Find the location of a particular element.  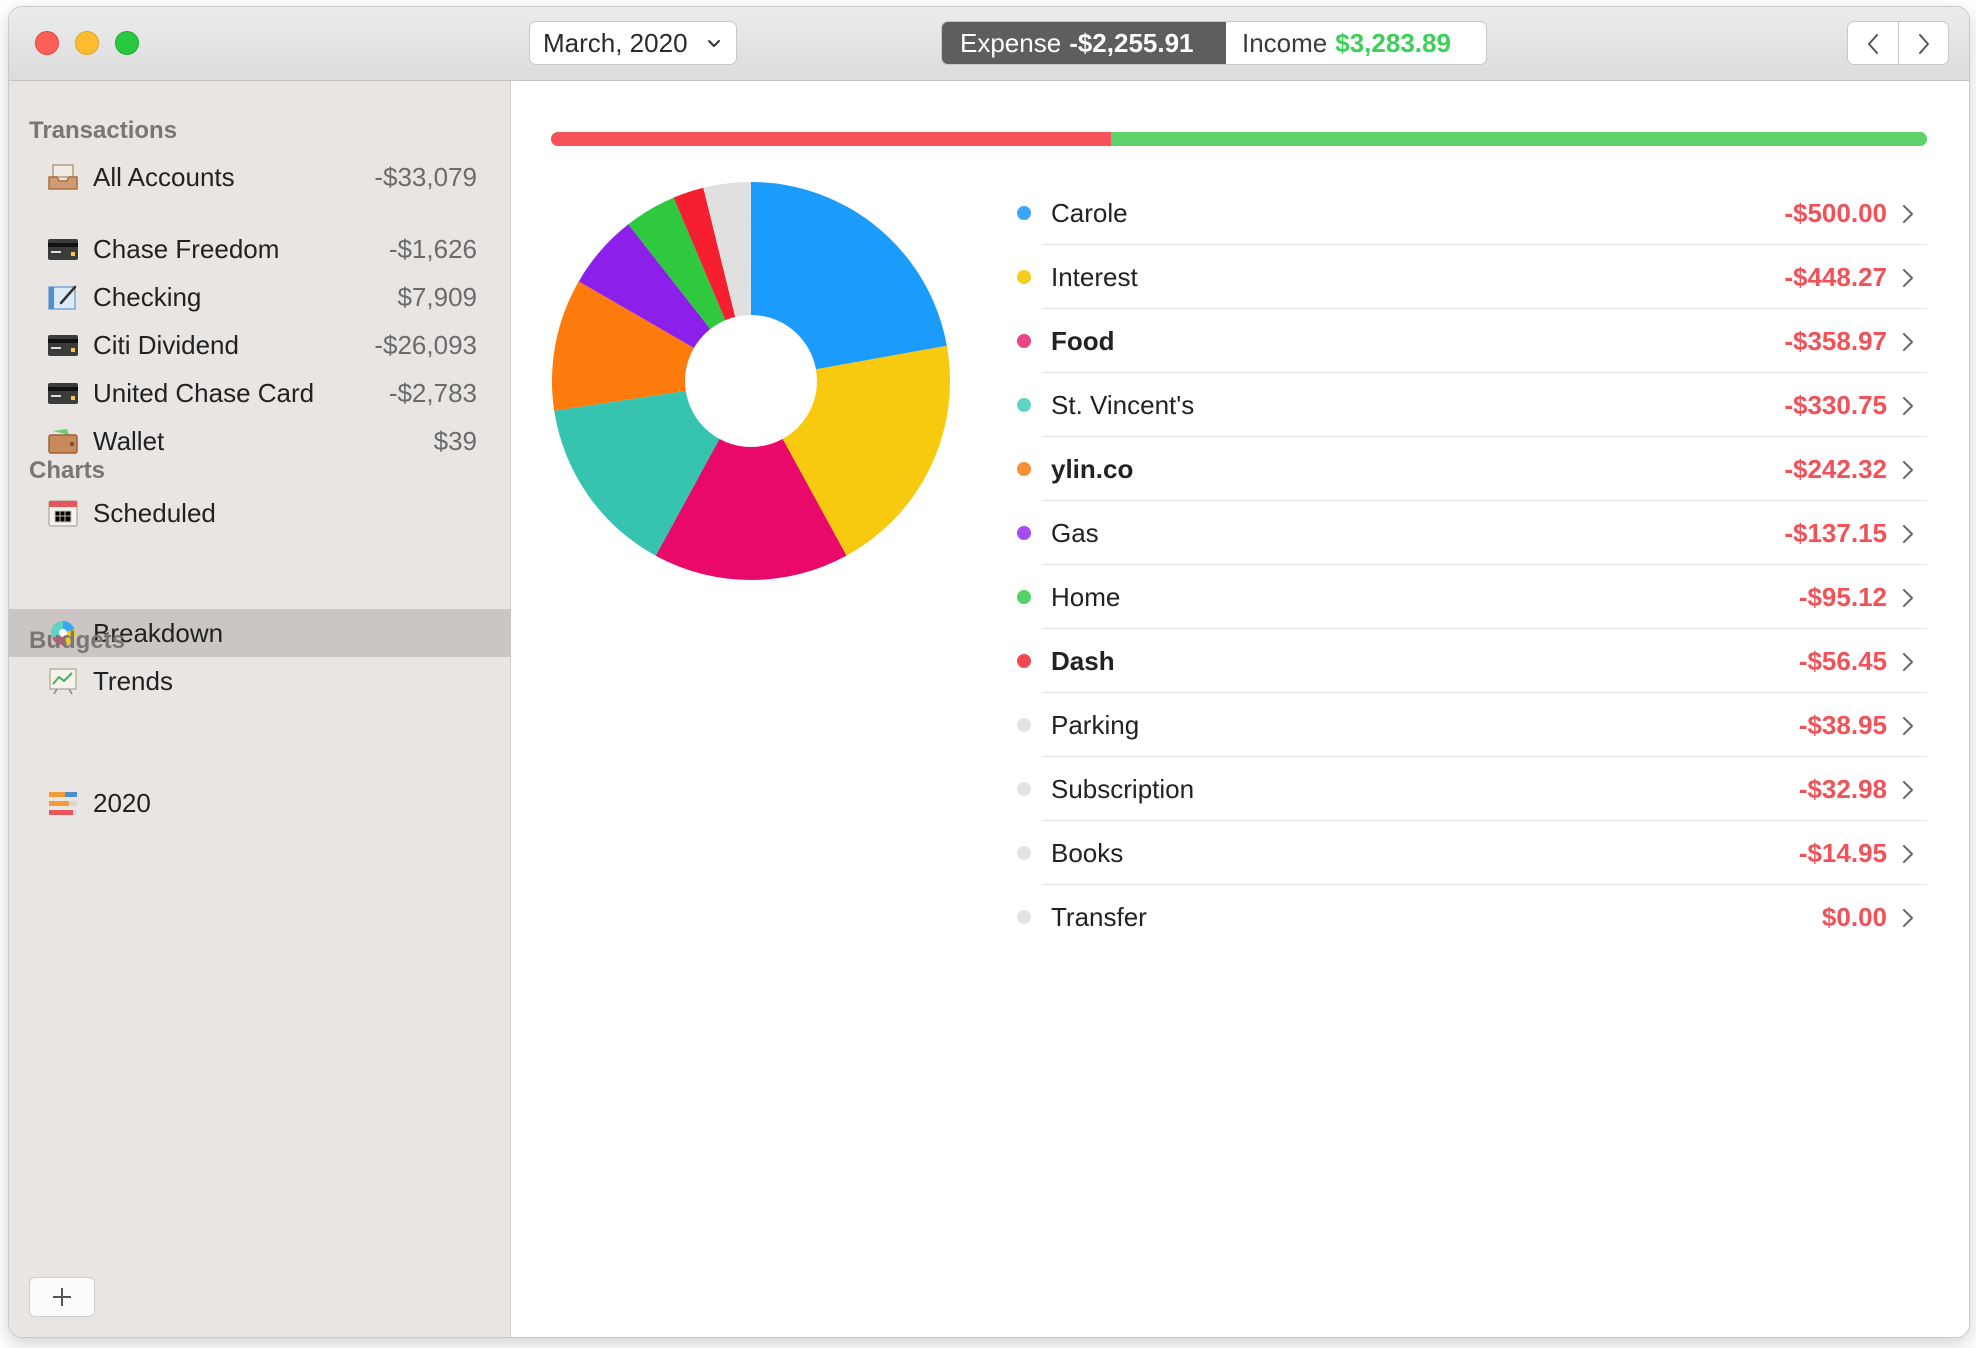

charts-header: Charts is located at coordinates (67, 470).